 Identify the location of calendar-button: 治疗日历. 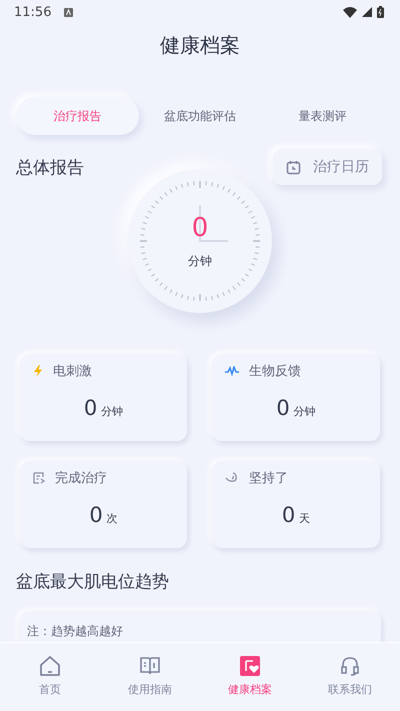
(327, 167).